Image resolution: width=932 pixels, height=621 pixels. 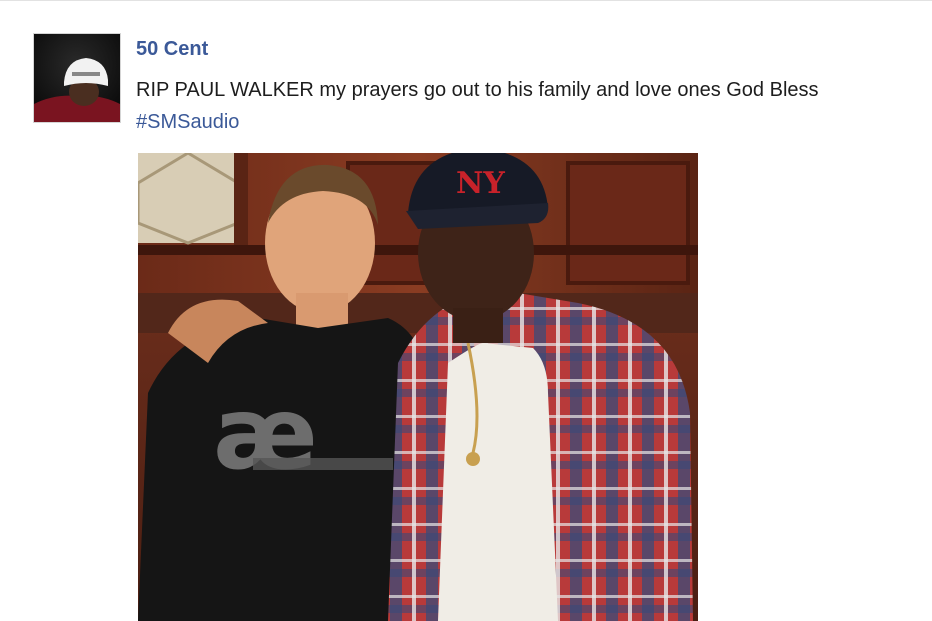 What do you see at coordinates (187, 122) in the screenshot?
I see `hashtag-link: #SMSaudio` at bounding box center [187, 122].